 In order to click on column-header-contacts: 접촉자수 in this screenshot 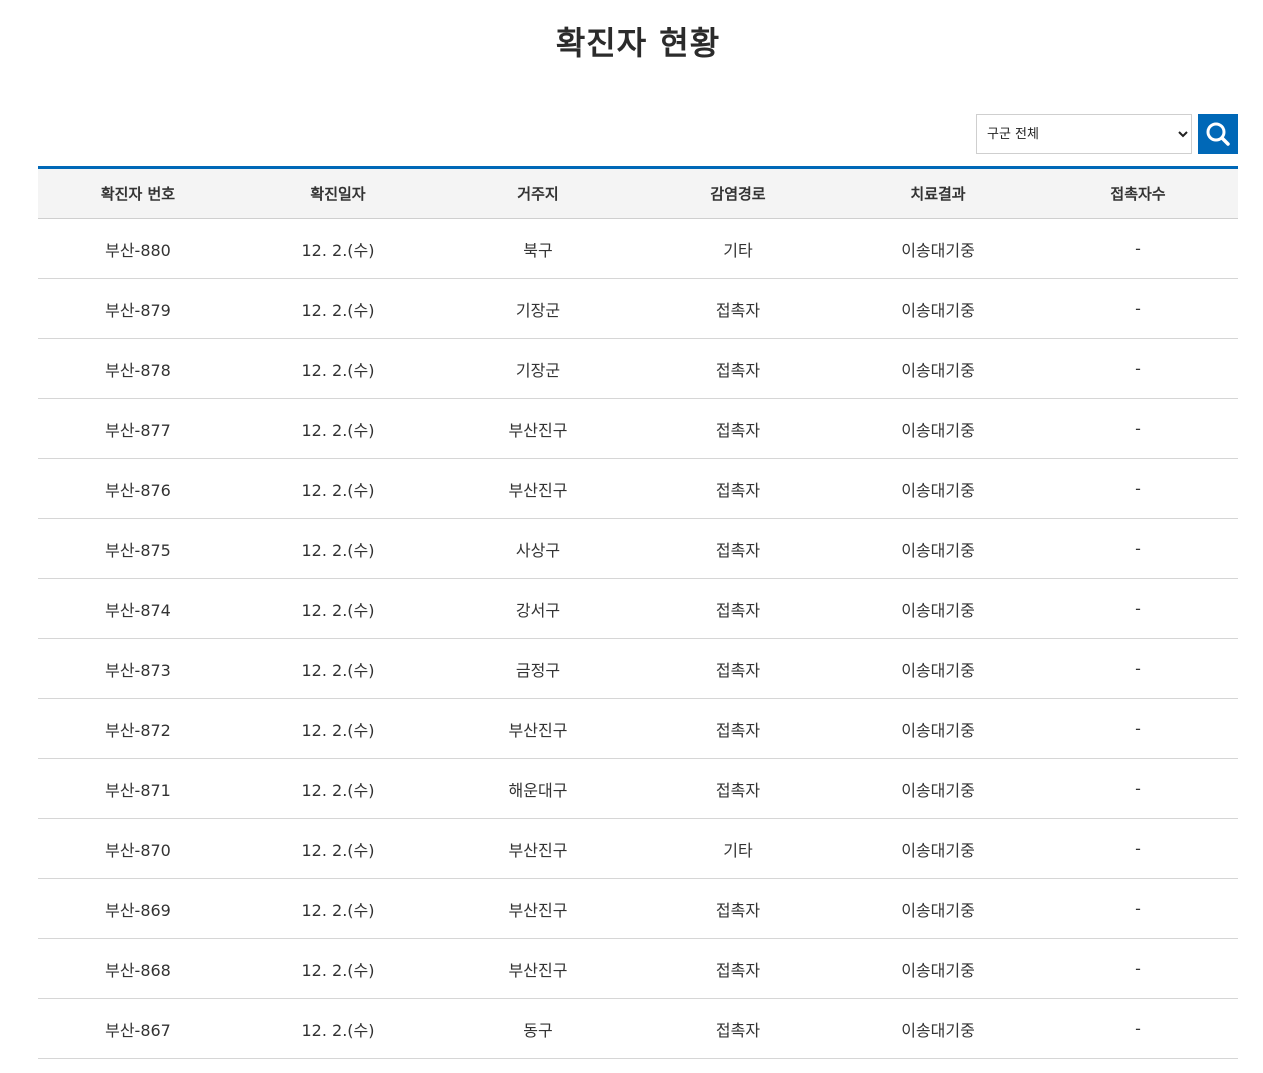, I will do `click(1138, 193)`.